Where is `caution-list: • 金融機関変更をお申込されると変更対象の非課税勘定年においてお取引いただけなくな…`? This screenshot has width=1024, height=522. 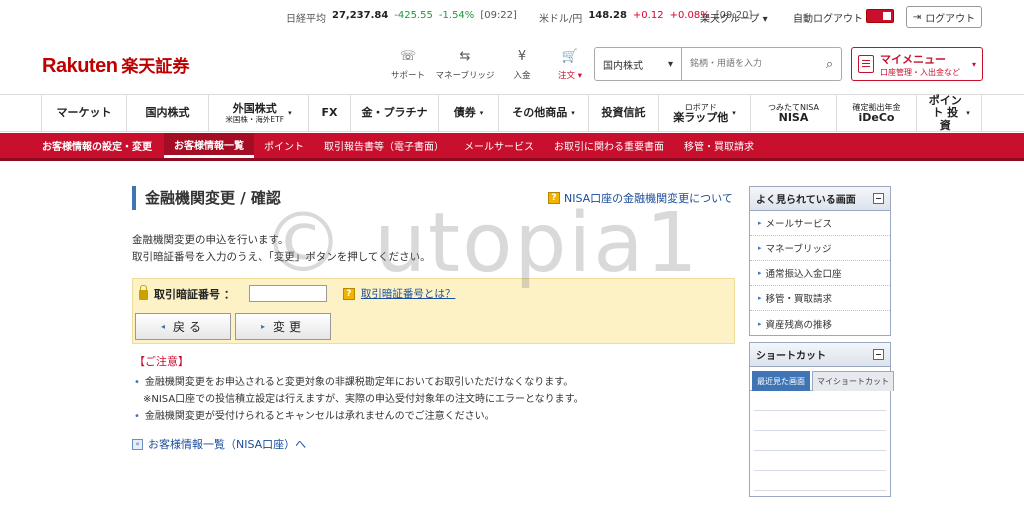 caution-list: • 金融機関変更をお申込されると変更対象の非課税勘定年においてお取引いただけなくな… is located at coordinates (359, 399).